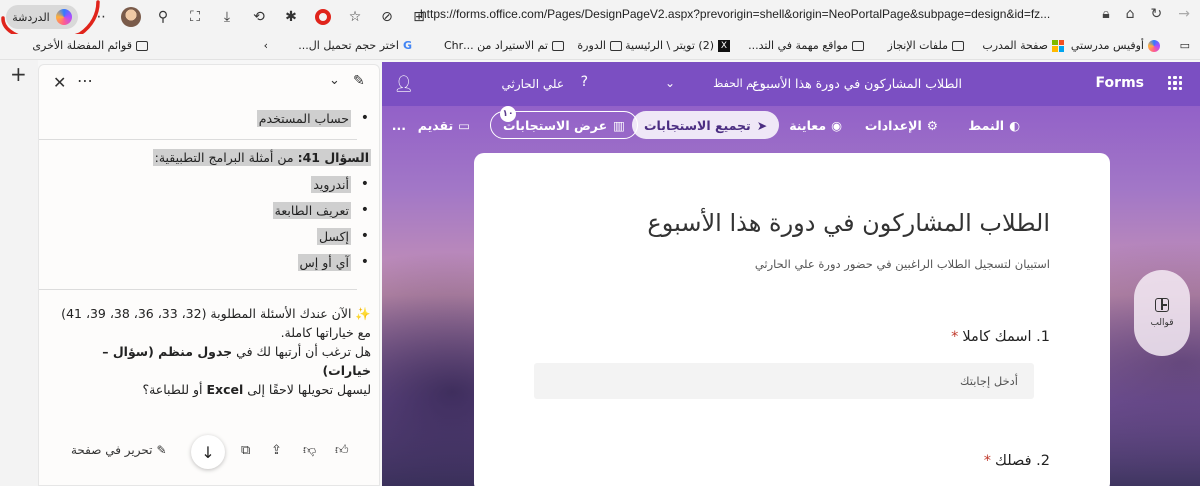 This screenshot has width=1200, height=486. Describe the element at coordinates (706, 125) in the screenshot. I see `collect-responses-button: ➤ تجميع الاستجابات` at that location.